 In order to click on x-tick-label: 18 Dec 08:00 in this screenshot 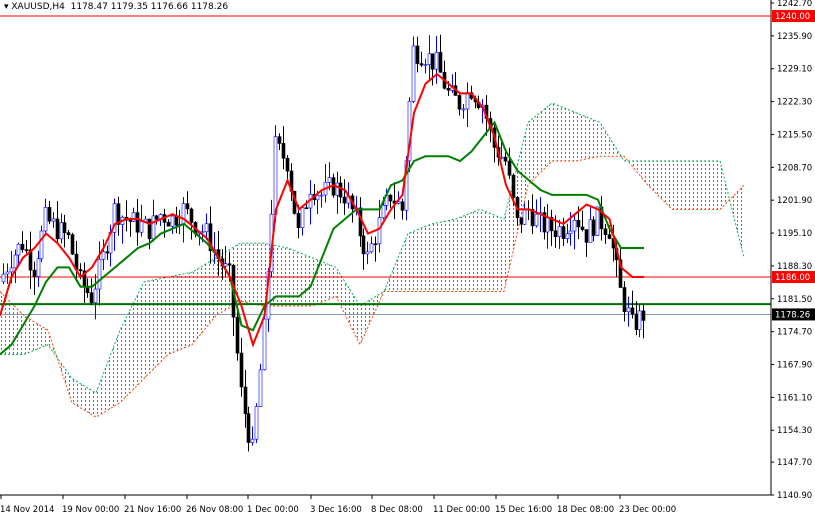, I will do `click(585, 510)`.